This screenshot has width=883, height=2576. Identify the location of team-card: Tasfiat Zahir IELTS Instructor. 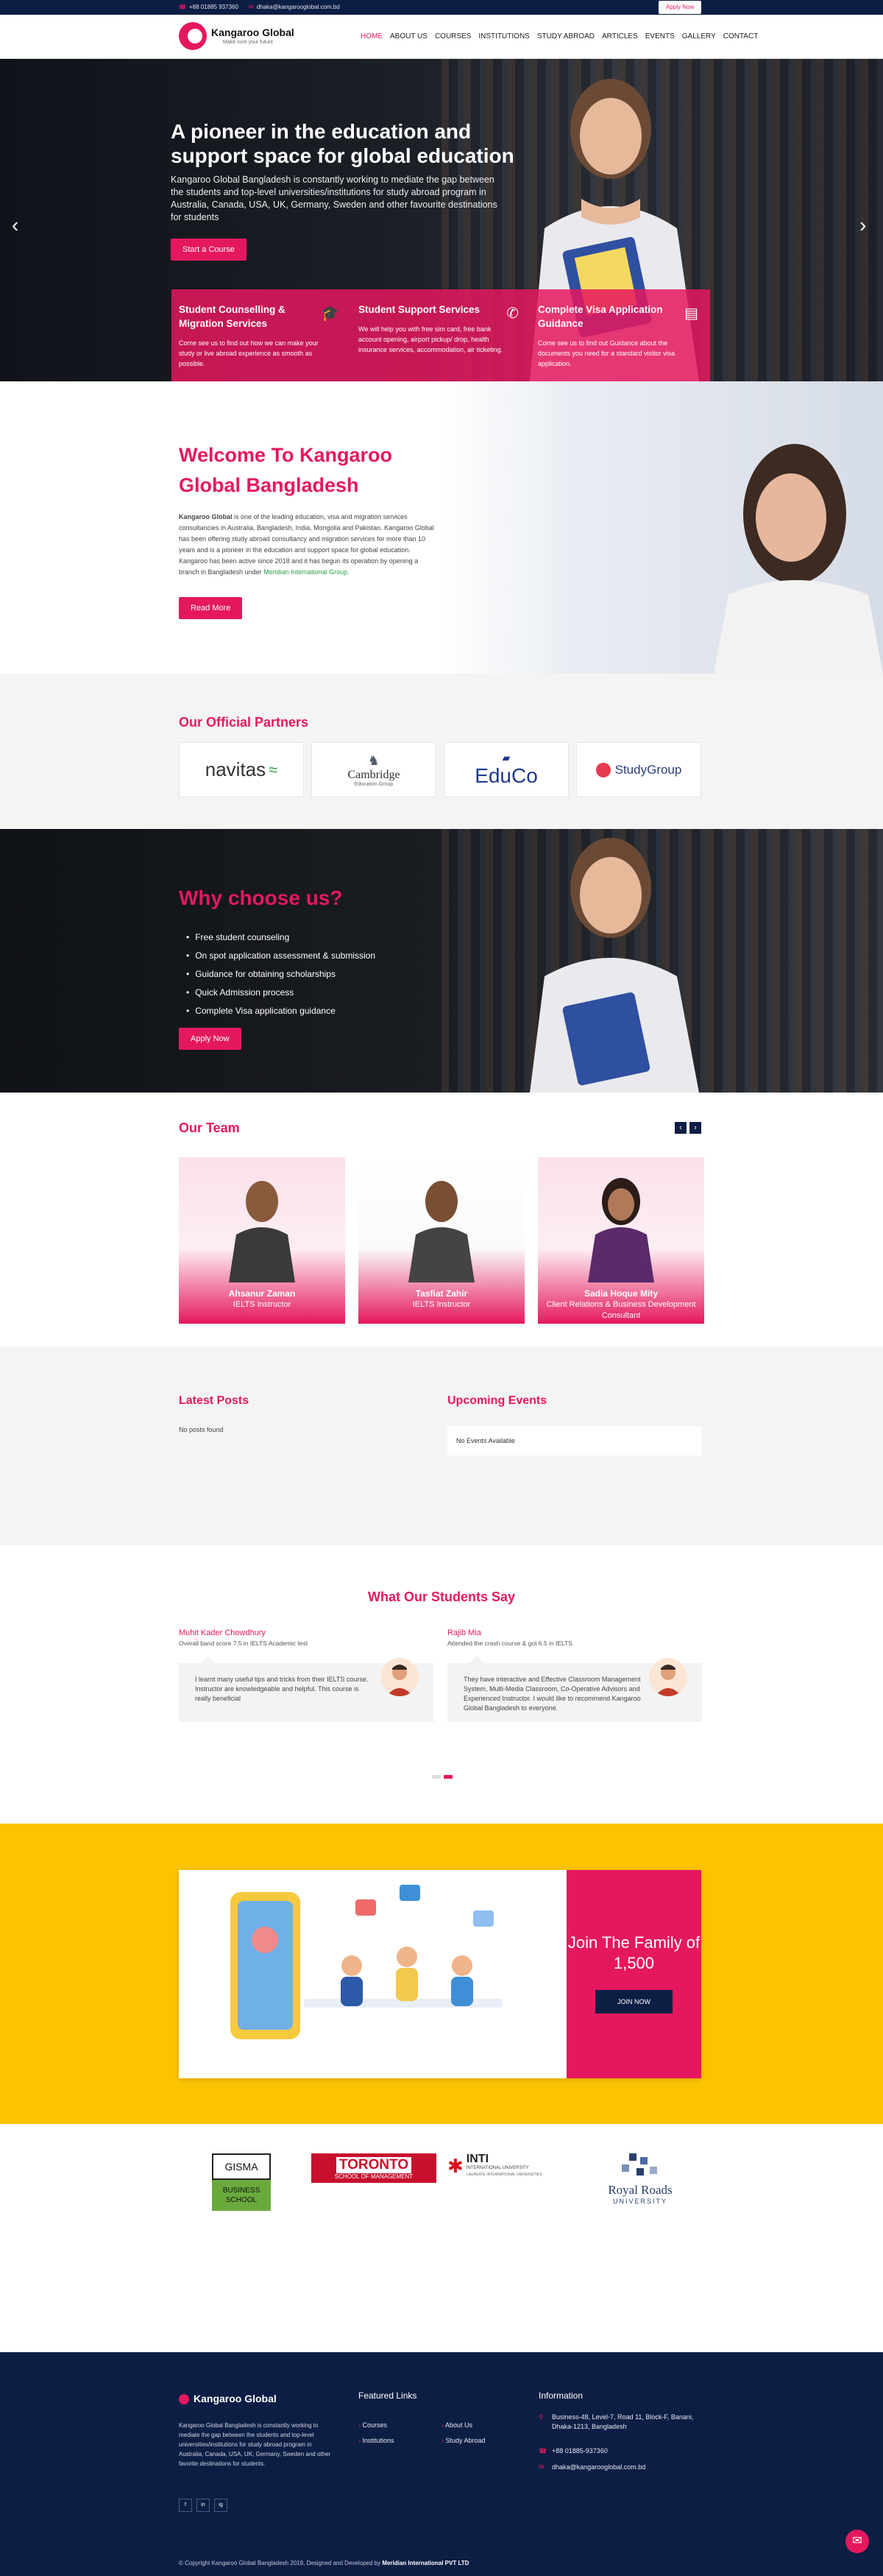
(441, 1240).